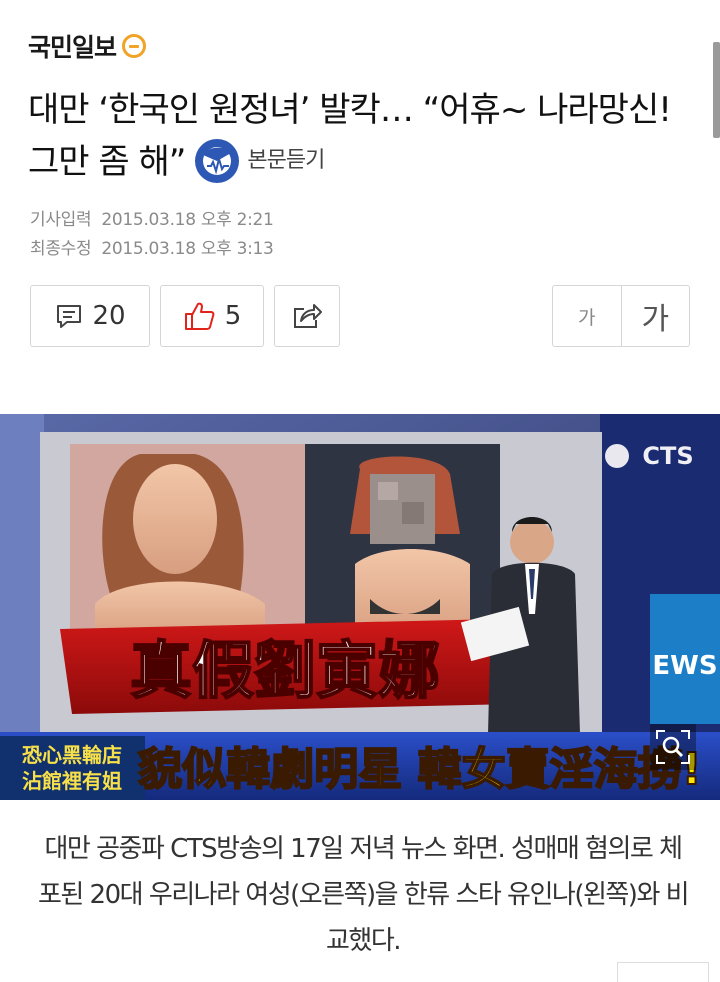 The width and height of the screenshot is (720, 982). I want to click on kukmin-logo-icon, so click(134, 46).